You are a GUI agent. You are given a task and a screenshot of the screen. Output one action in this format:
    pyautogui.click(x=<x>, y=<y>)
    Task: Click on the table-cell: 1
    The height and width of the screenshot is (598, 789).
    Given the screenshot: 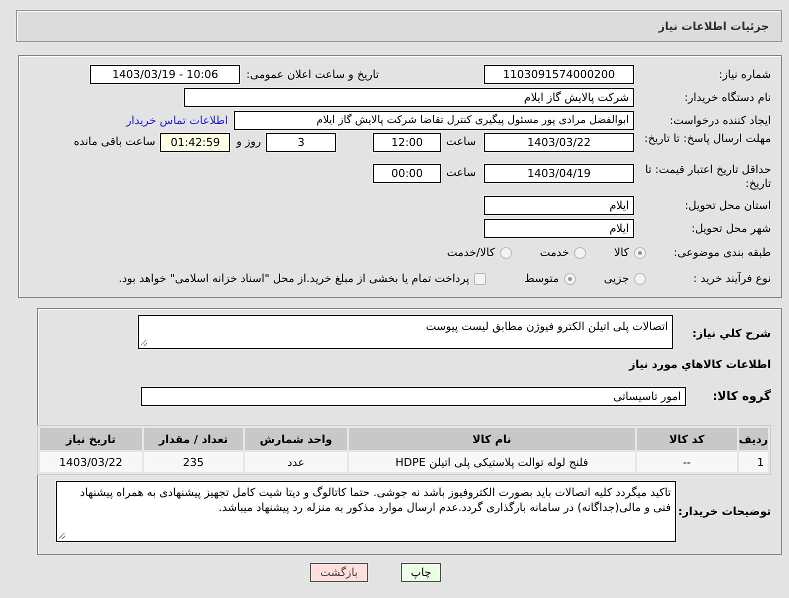 What is the action you would take?
    pyautogui.click(x=753, y=462)
    